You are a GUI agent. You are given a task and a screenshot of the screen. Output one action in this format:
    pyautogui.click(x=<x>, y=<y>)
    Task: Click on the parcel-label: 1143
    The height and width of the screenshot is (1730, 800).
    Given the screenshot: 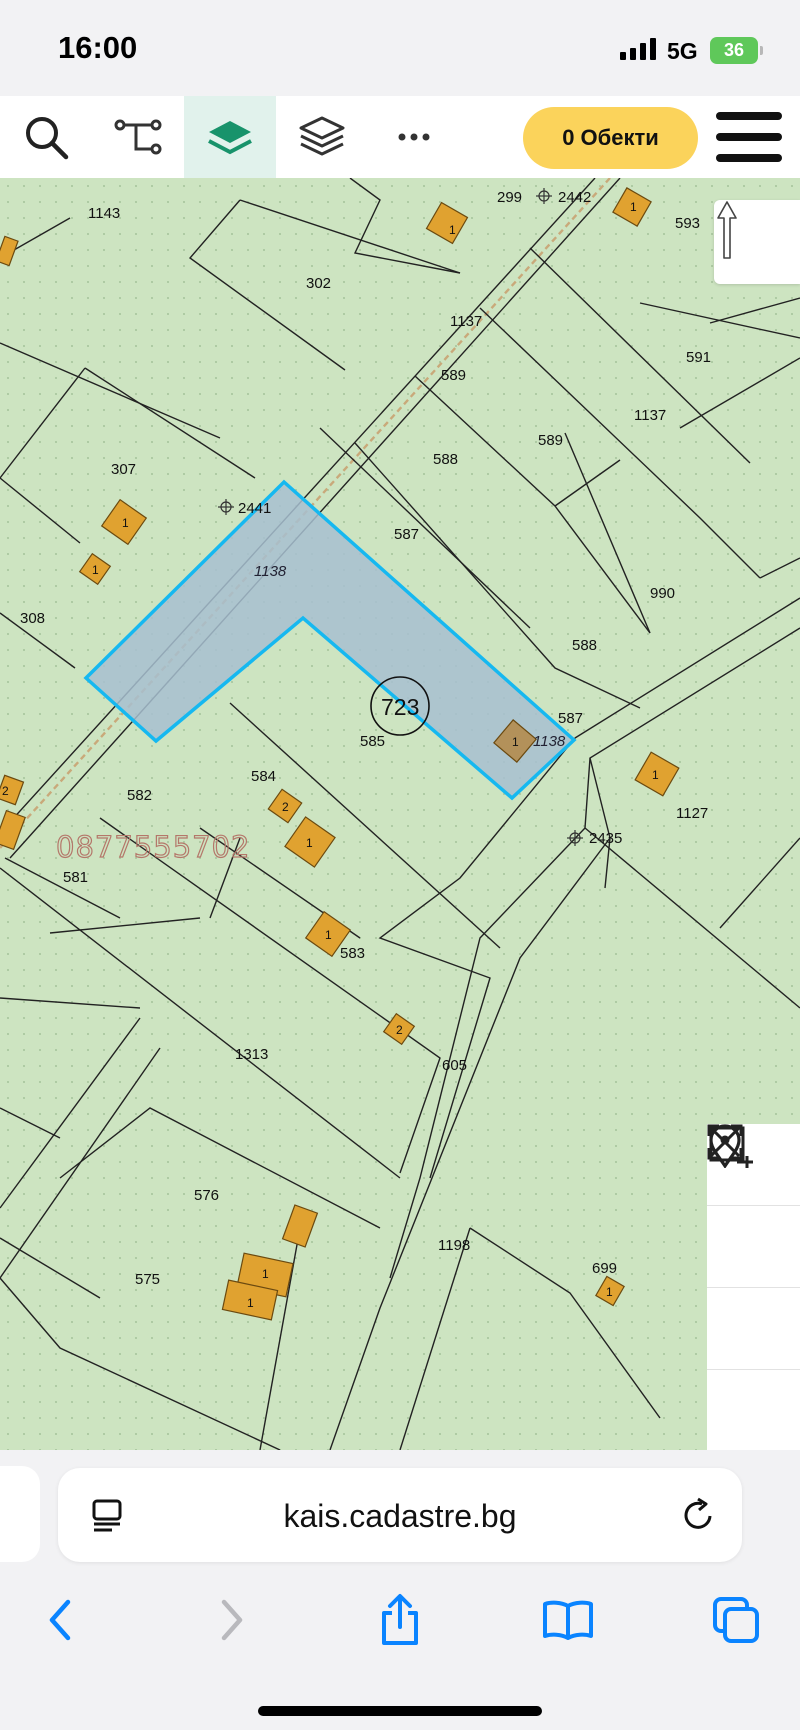 What is the action you would take?
    pyautogui.click(x=104, y=213)
    